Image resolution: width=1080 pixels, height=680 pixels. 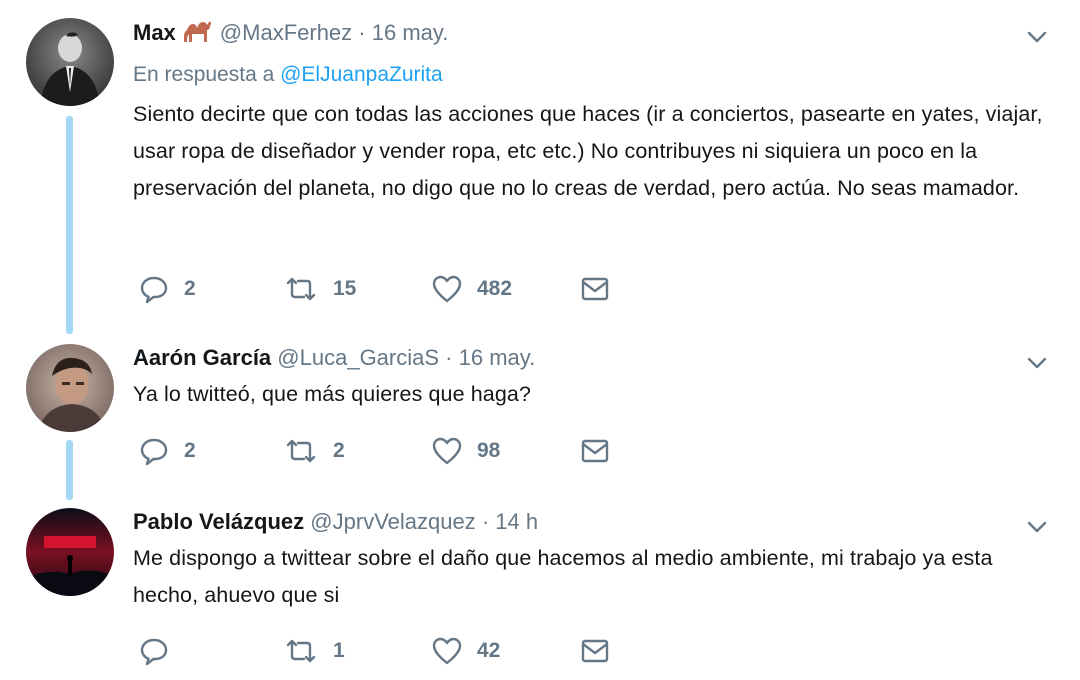 What do you see at coordinates (392, 521) in the screenshot?
I see `author-handle: @JprvVelazquez` at bounding box center [392, 521].